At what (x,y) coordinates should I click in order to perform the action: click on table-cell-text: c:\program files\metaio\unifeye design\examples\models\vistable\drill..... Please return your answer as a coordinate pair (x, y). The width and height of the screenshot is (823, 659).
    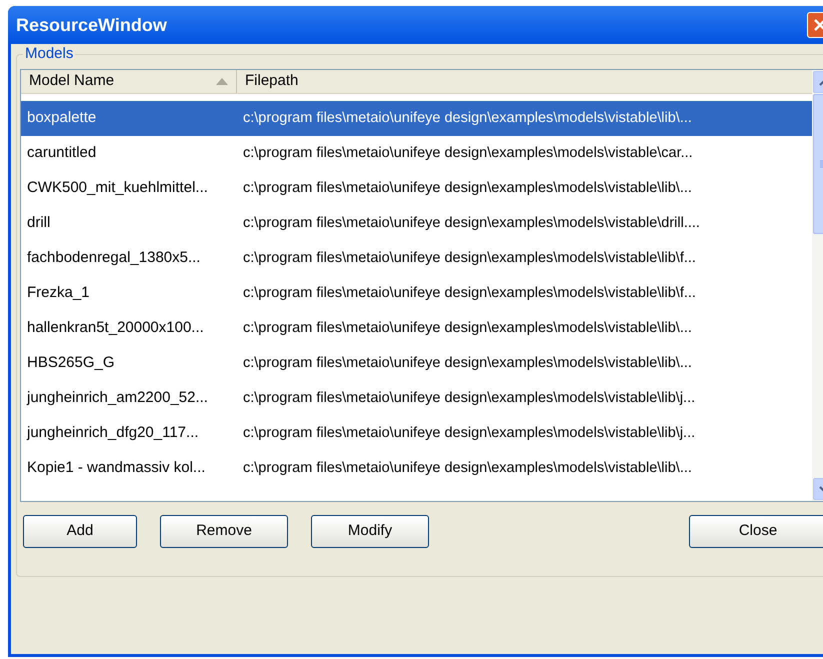
    Looking at the image, I should click on (471, 223).